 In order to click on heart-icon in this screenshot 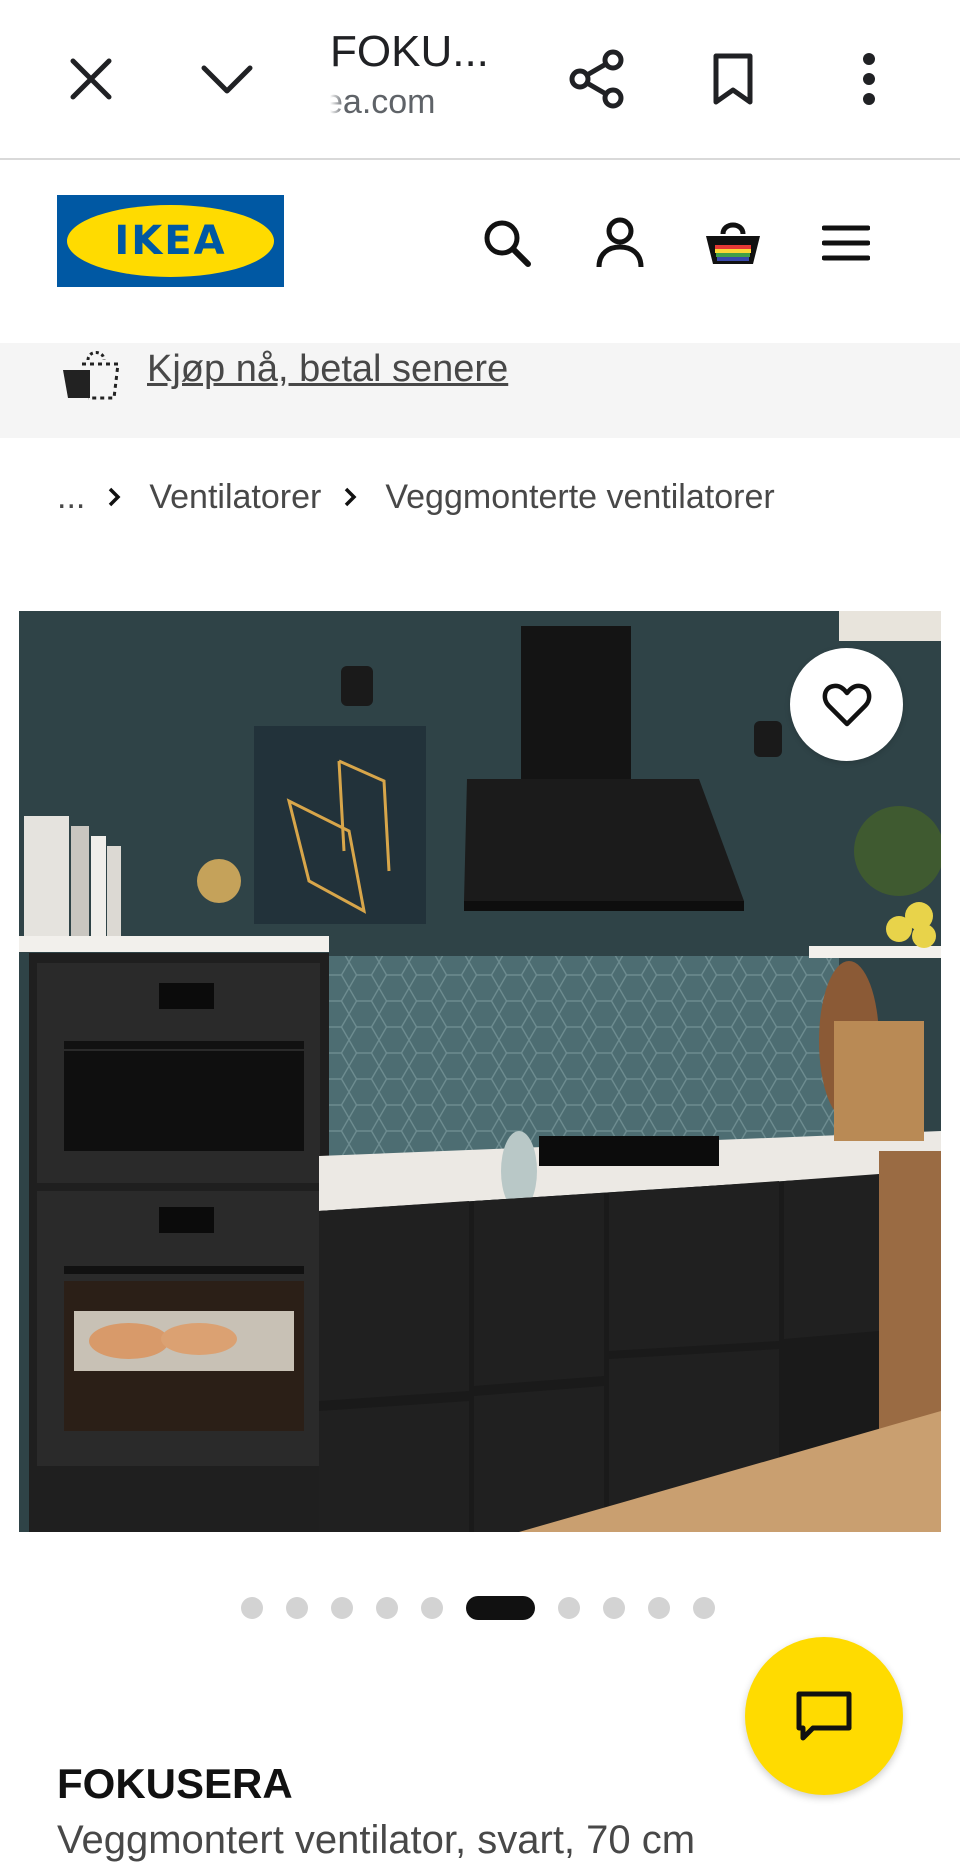, I will do `click(846, 704)`.